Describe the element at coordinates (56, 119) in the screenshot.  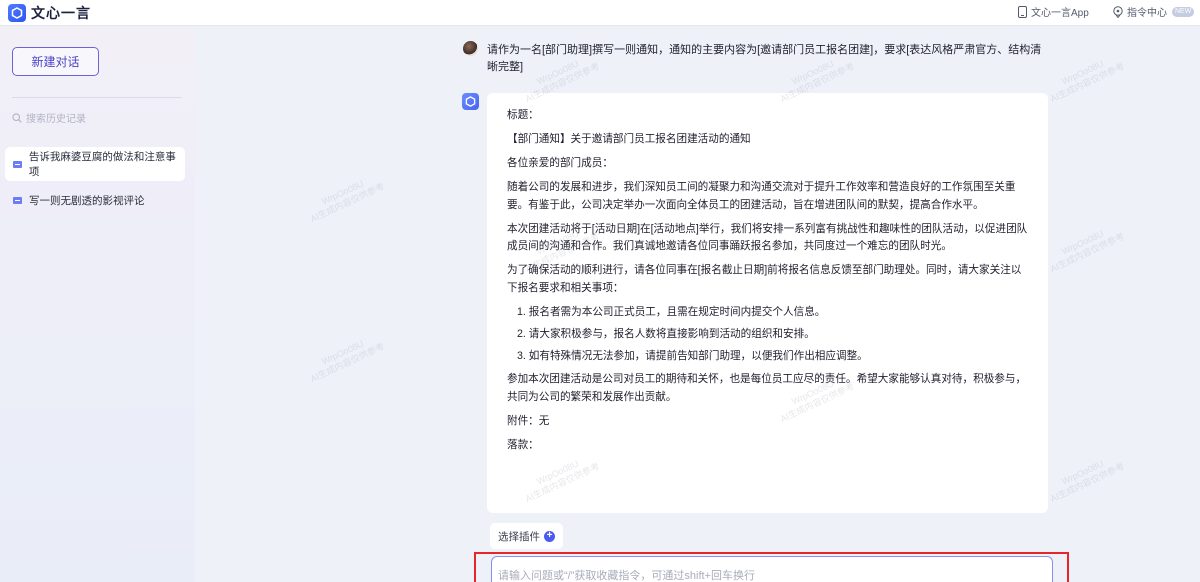
I see `search-history-placeholder: 搜索历史记录` at that location.